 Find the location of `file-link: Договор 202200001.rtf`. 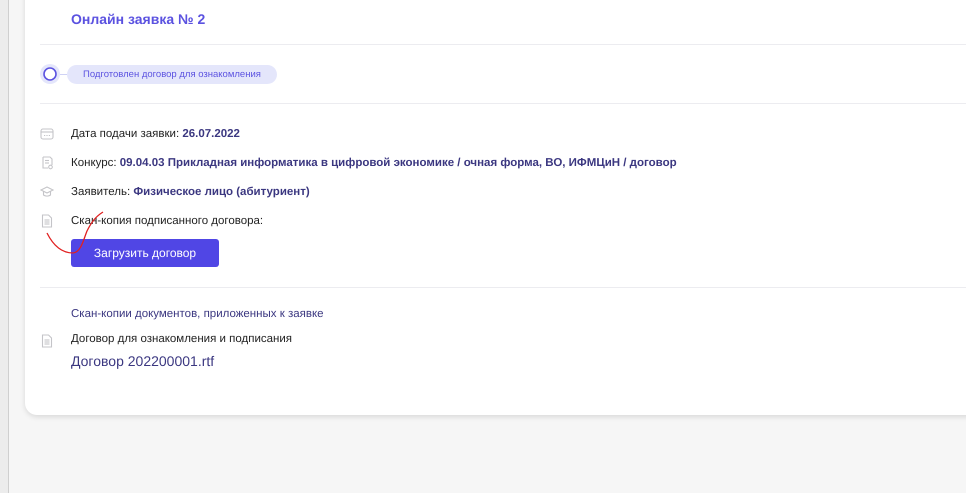

file-link: Договор 202200001.rtf is located at coordinates (181, 361).